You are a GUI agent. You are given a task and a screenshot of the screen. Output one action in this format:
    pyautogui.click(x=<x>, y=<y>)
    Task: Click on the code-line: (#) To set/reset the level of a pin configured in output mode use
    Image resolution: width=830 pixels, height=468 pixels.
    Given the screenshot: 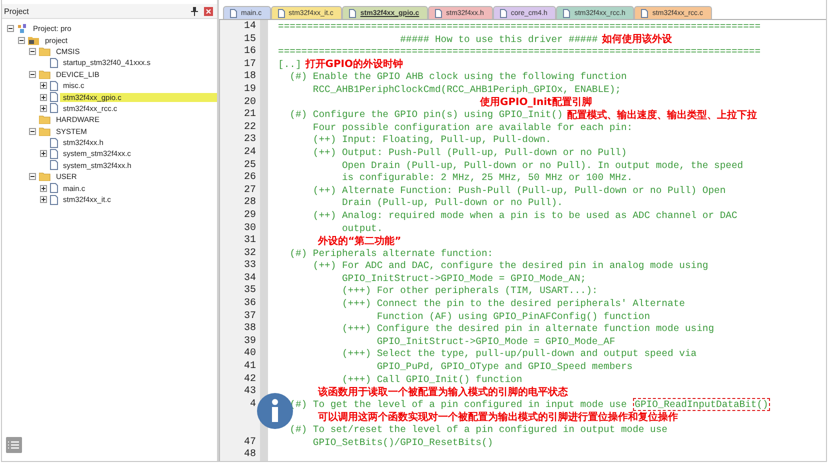 What is the action you would take?
    pyautogui.click(x=478, y=430)
    